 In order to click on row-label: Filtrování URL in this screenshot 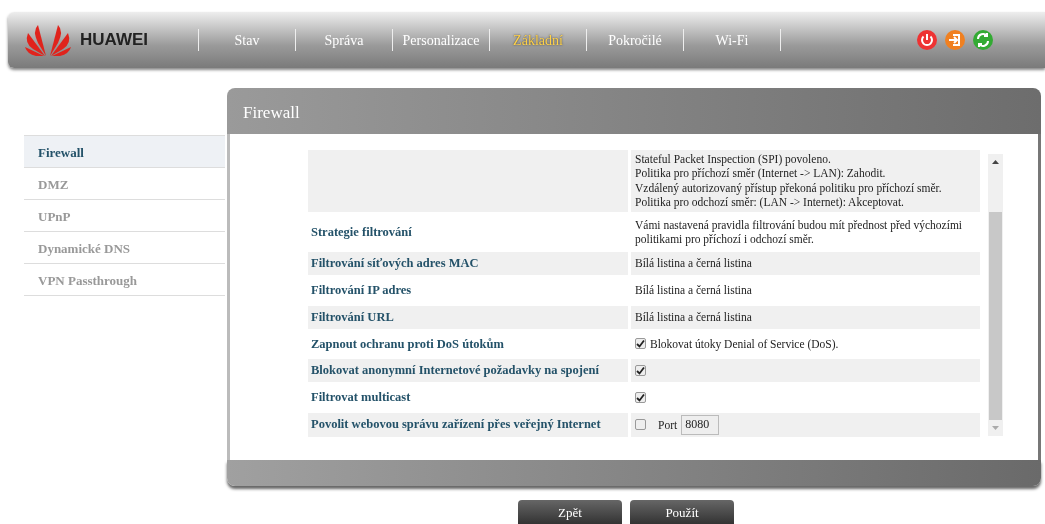, I will do `click(352, 317)`.